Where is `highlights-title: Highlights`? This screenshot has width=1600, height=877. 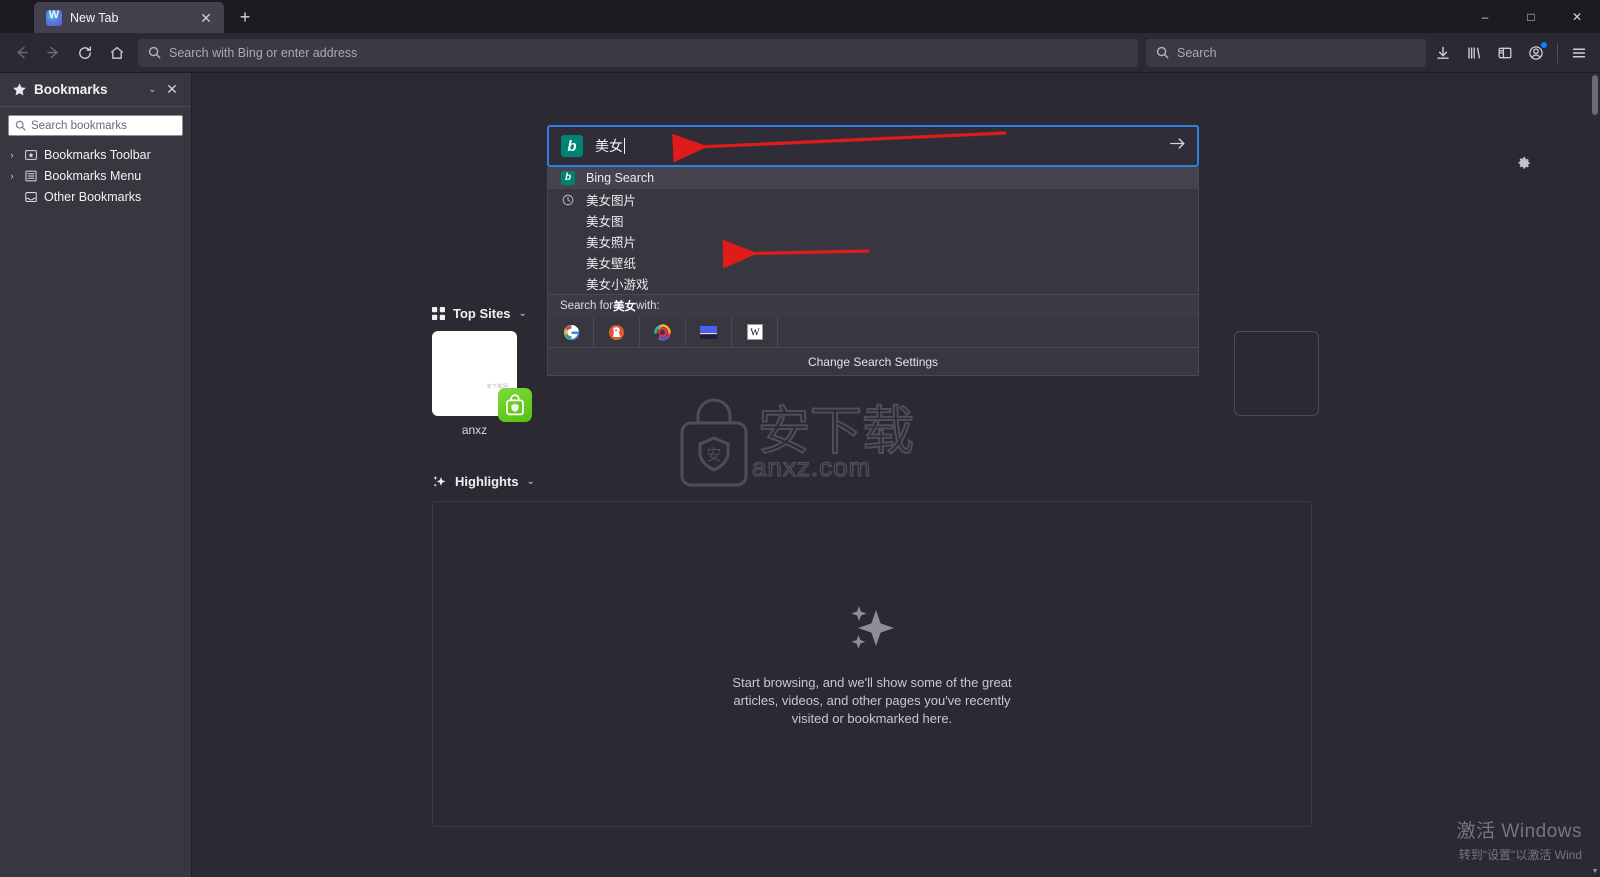 highlights-title: Highlights is located at coordinates (487, 481).